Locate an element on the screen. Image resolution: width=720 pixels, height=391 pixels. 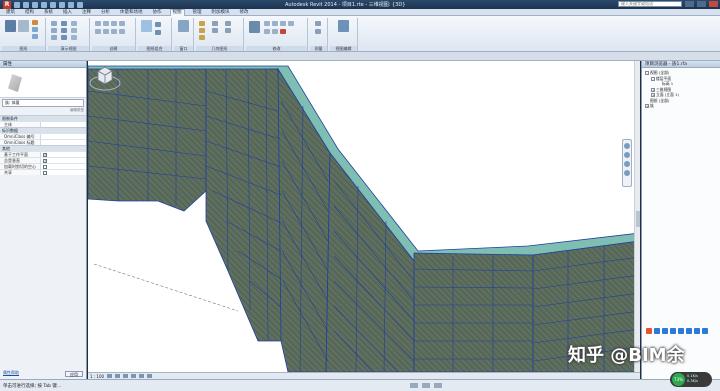
switch-windows-icon is located at coordinates (183, 26).